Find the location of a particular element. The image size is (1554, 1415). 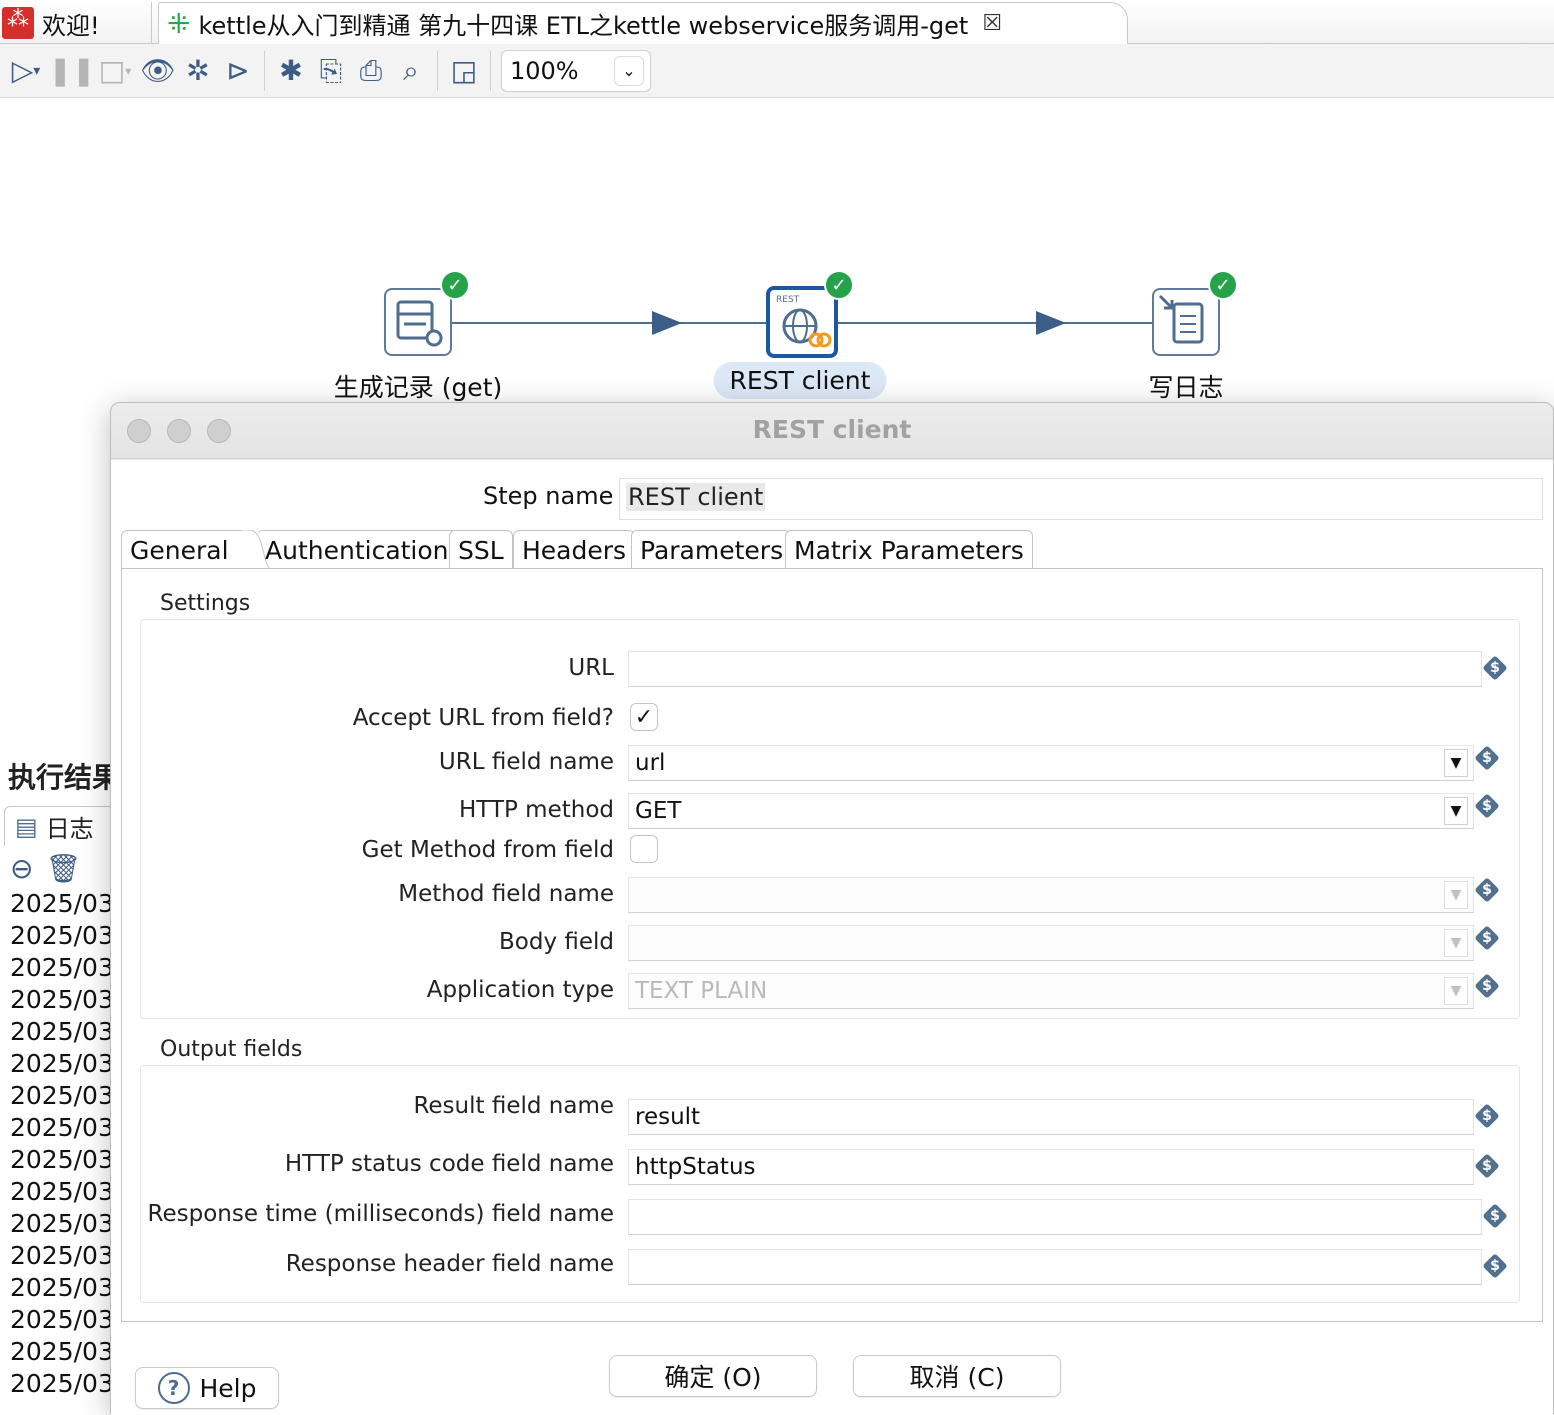

http-method-select: GET is located at coordinates (1051, 811).